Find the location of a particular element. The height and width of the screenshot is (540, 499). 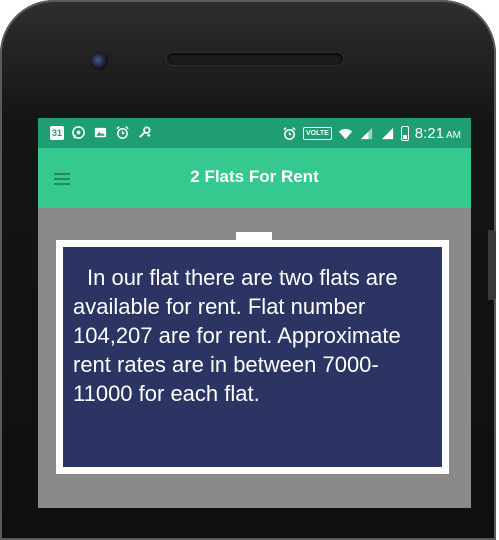

image-icon is located at coordinates (100, 132).